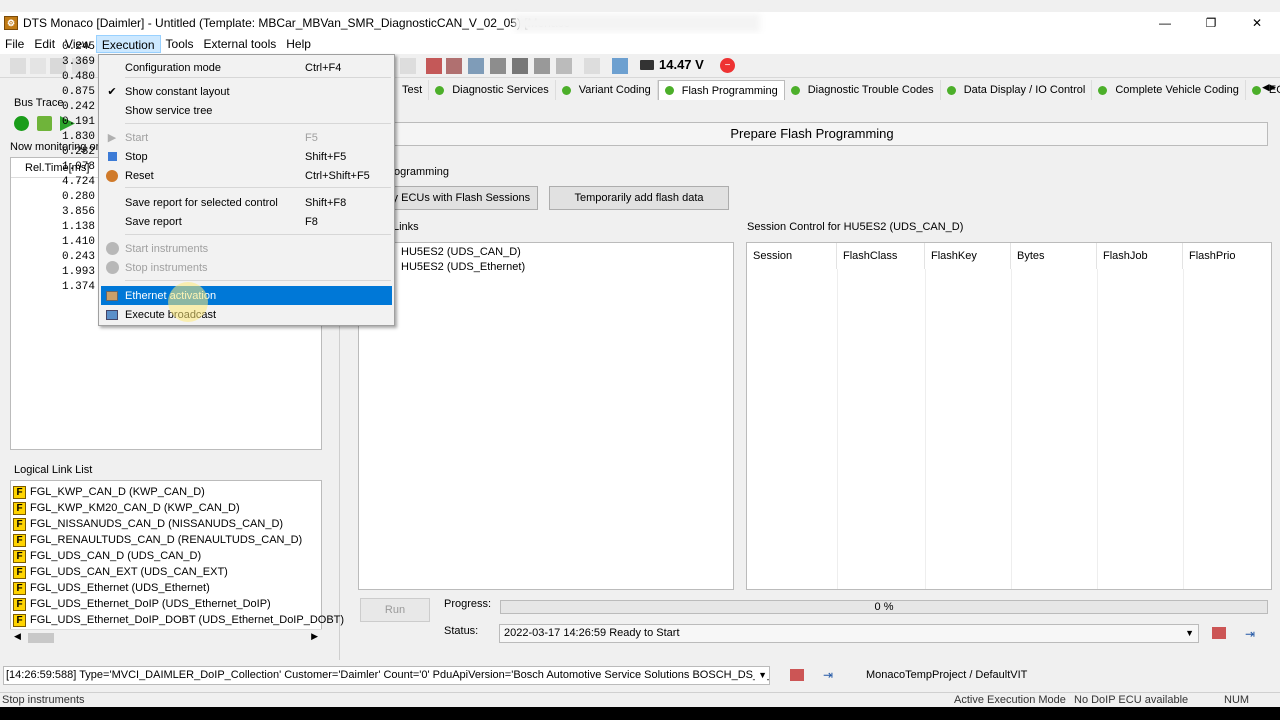  I want to click on col-flashjob: FlashJob, so click(1140, 256).